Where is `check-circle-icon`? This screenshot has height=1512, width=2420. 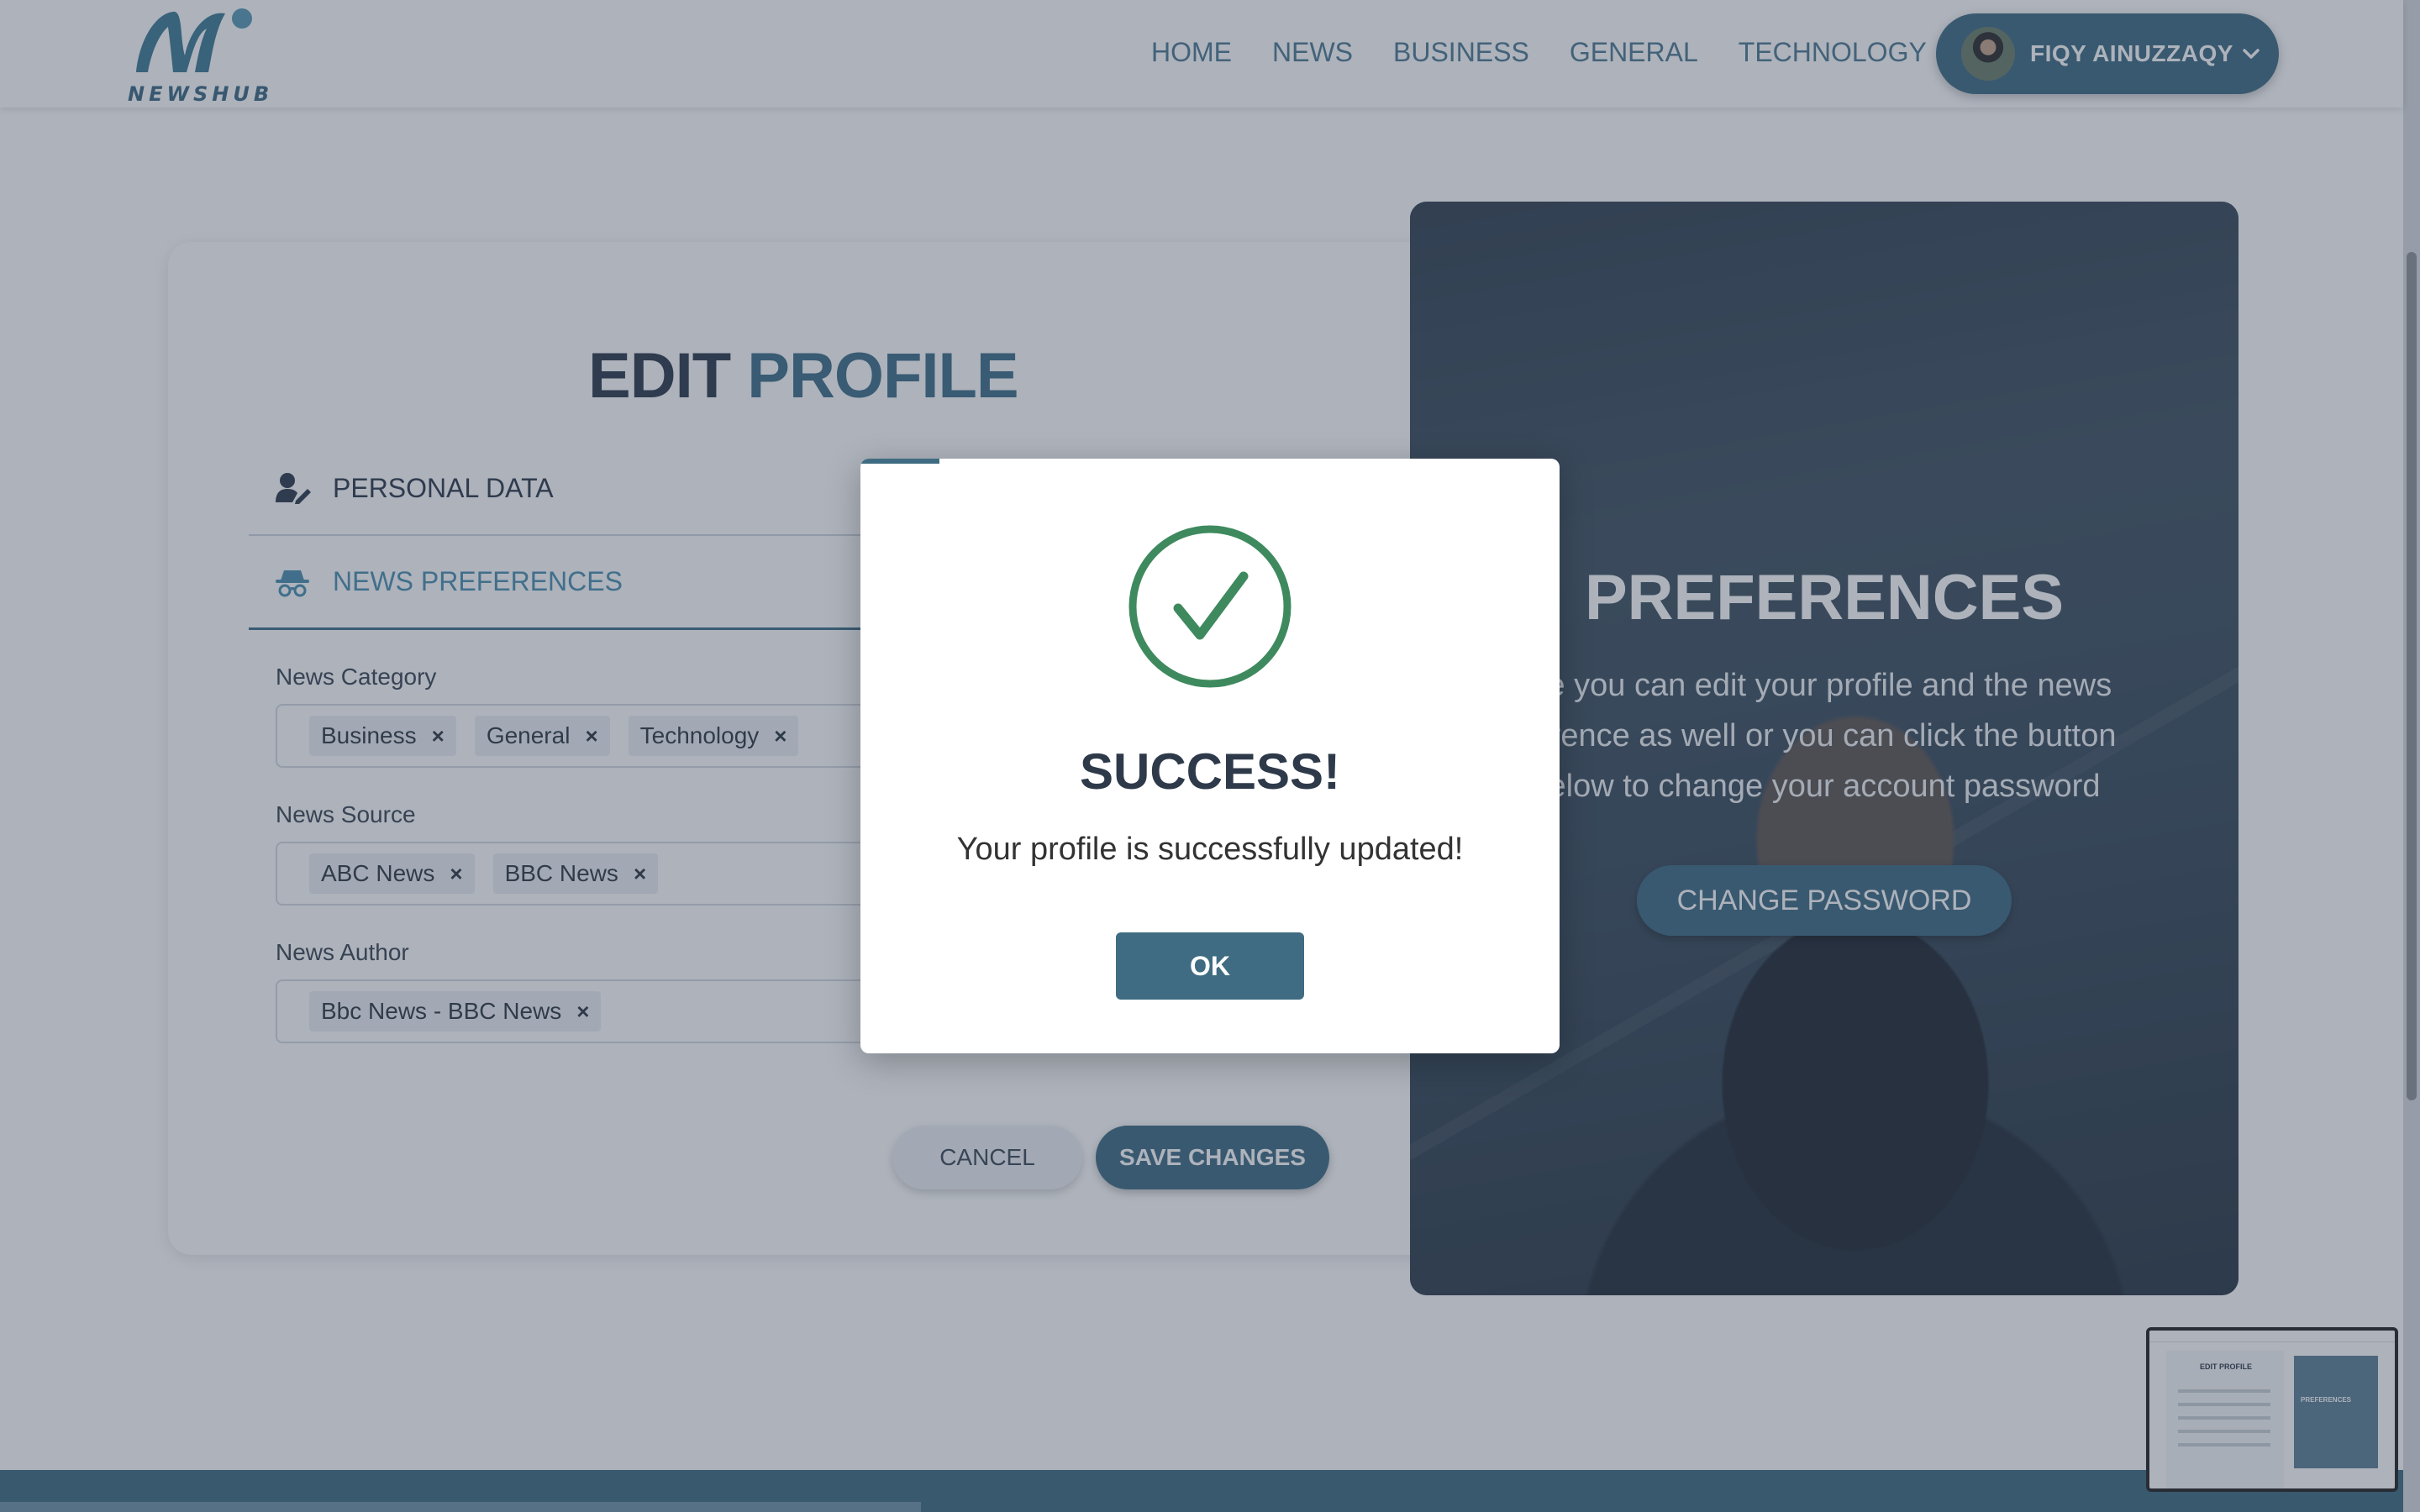 check-circle-icon is located at coordinates (1210, 606).